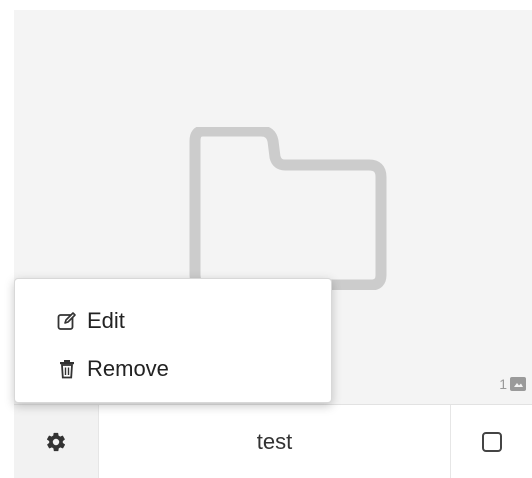  I want to click on select-checkbox, so click(491, 442).